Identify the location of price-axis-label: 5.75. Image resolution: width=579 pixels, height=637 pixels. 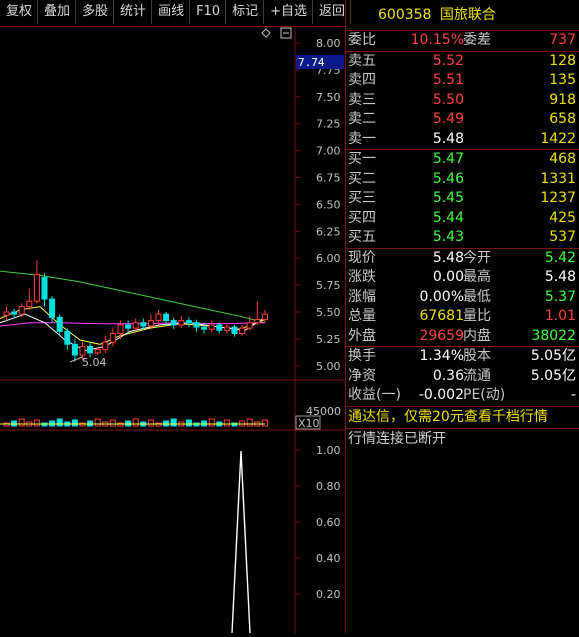
(328, 285).